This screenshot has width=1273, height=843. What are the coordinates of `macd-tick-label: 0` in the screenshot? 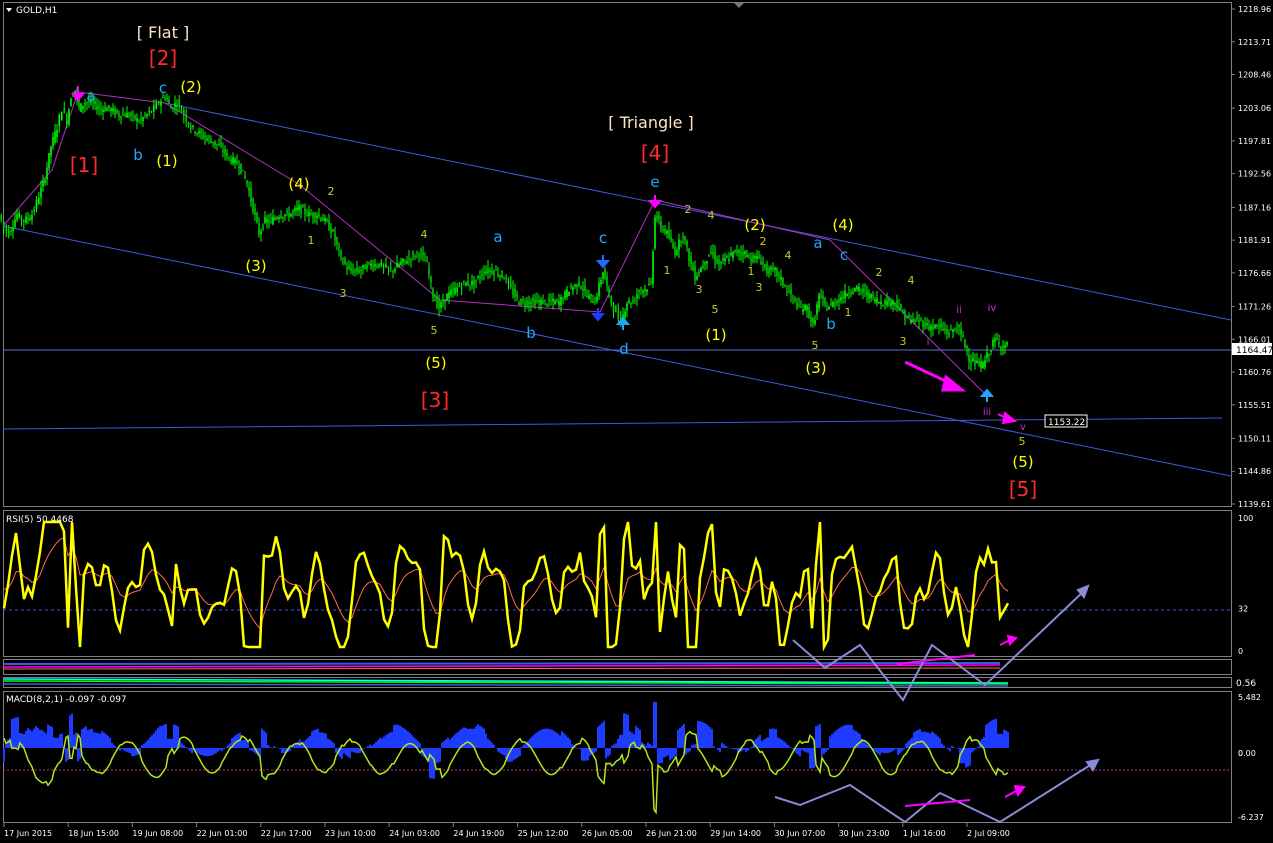 It's located at (1240, 753).